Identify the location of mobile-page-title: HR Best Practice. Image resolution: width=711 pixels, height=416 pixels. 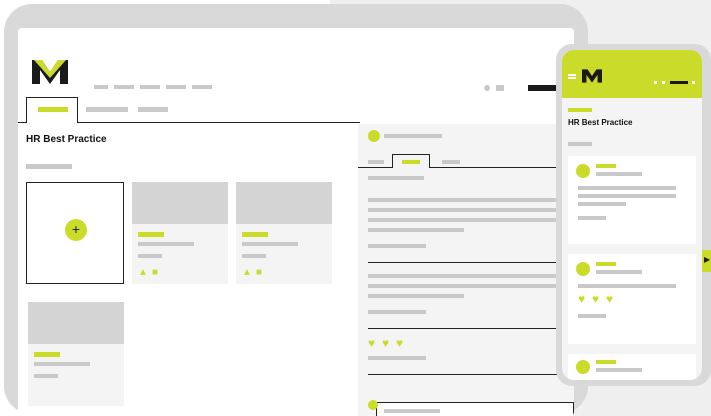
(600, 122).